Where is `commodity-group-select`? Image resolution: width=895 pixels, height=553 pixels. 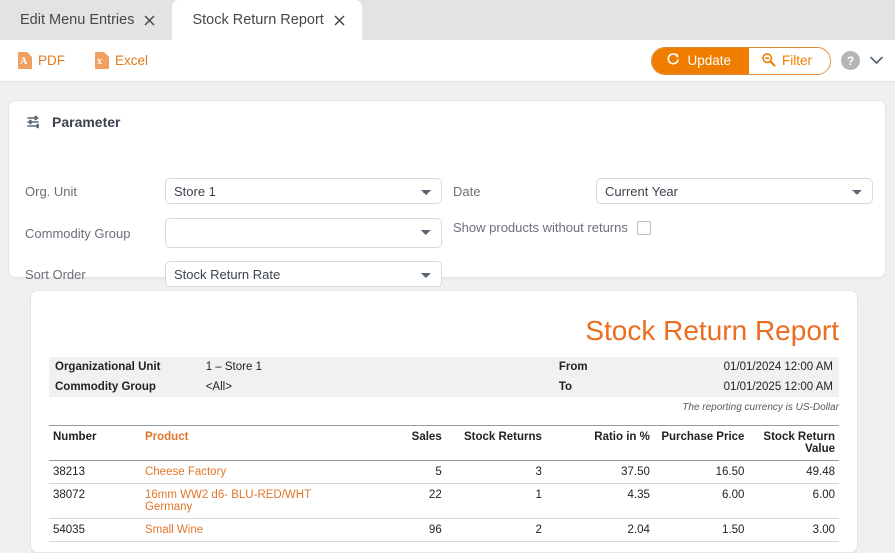
commodity-group-select is located at coordinates (303, 233).